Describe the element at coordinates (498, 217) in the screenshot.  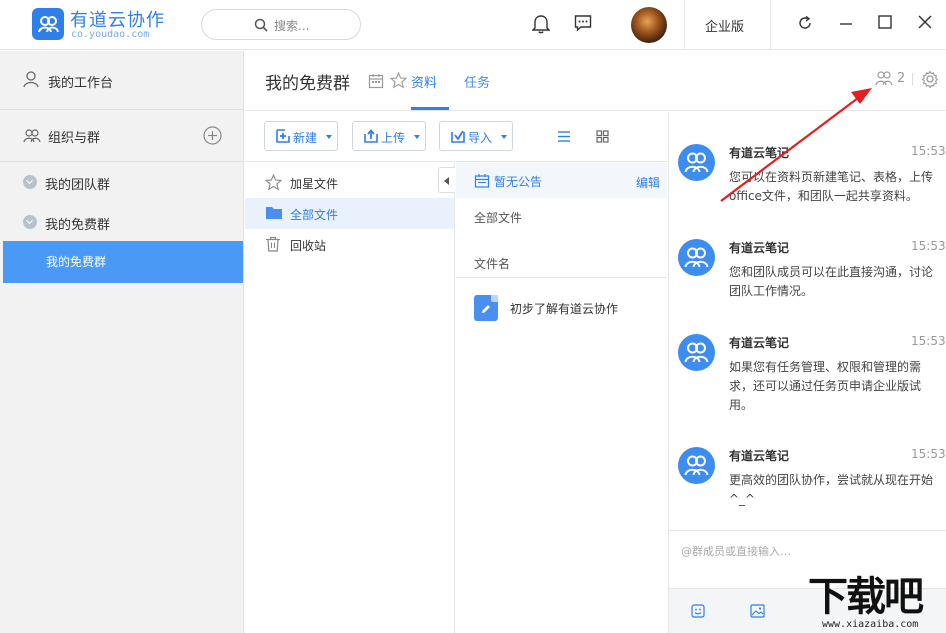
I see `breadcrumb: 全部文件` at that location.